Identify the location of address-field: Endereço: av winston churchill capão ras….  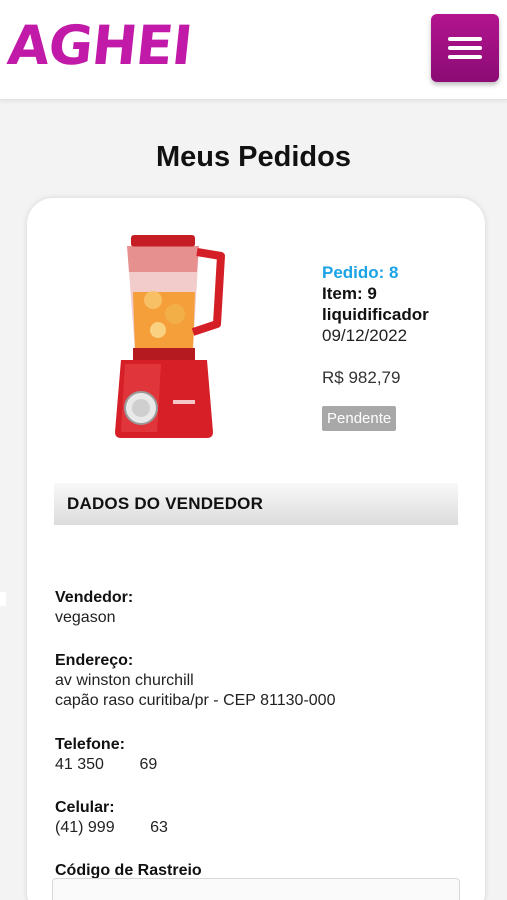
(195, 681).